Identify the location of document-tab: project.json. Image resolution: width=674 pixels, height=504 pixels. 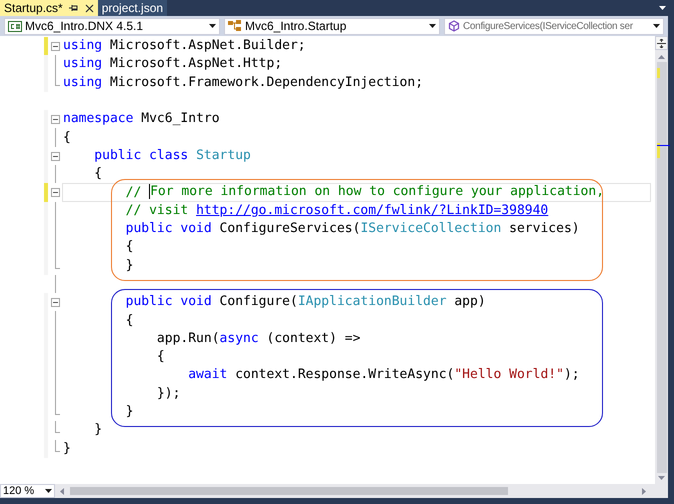
(133, 8).